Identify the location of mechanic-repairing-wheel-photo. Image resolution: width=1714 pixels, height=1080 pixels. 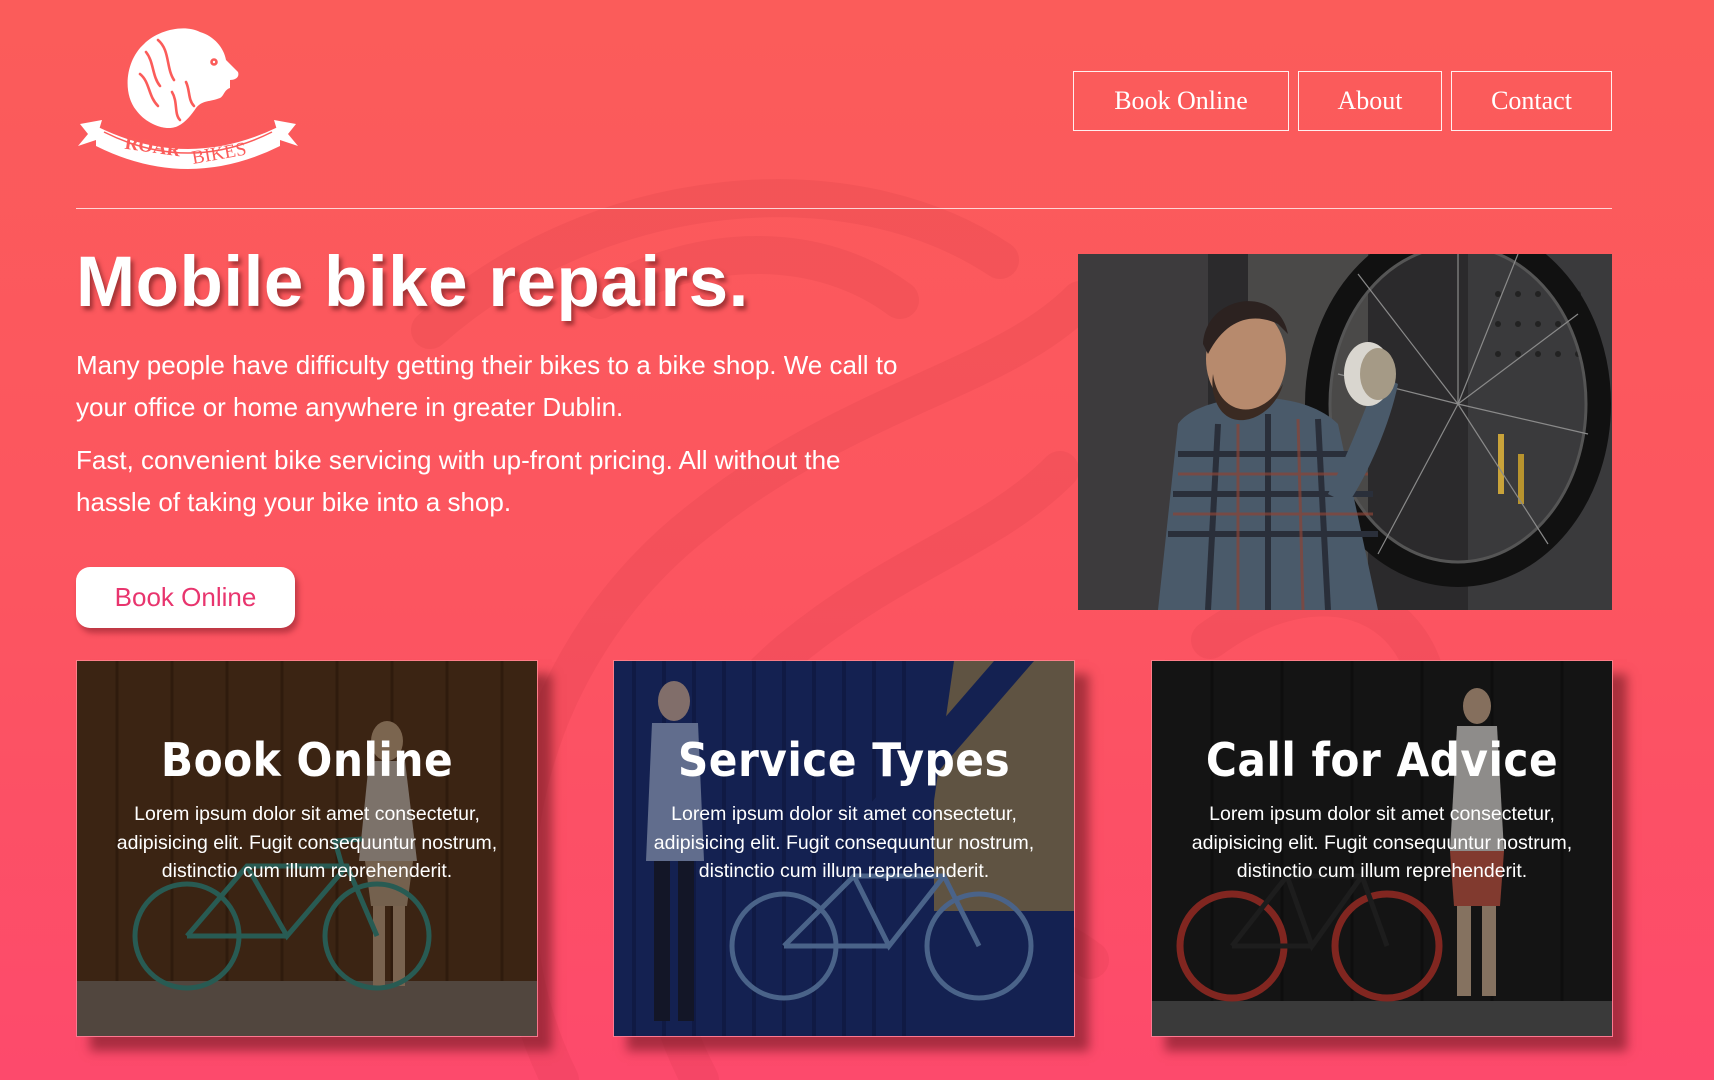
(1345, 432).